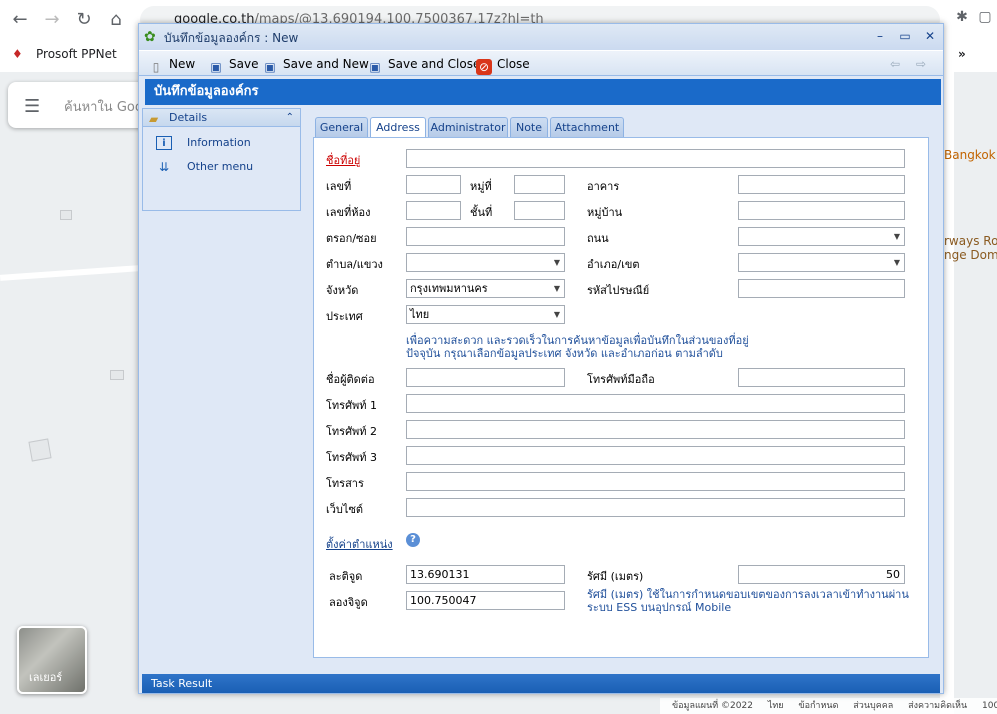 The image size is (997, 714). What do you see at coordinates (485, 600) in the screenshot?
I see `longitude-field: 100.750047` at bounding box center [485, 600].